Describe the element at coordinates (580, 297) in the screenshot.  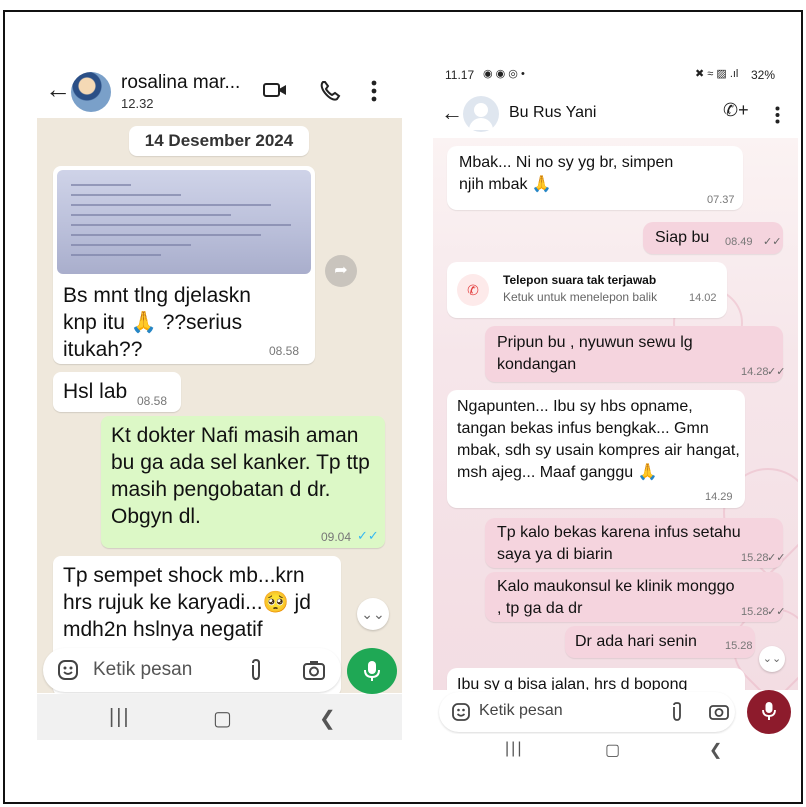
I see `missed-call-subtitle: Ketuk untuk menelepon balik` at that location.